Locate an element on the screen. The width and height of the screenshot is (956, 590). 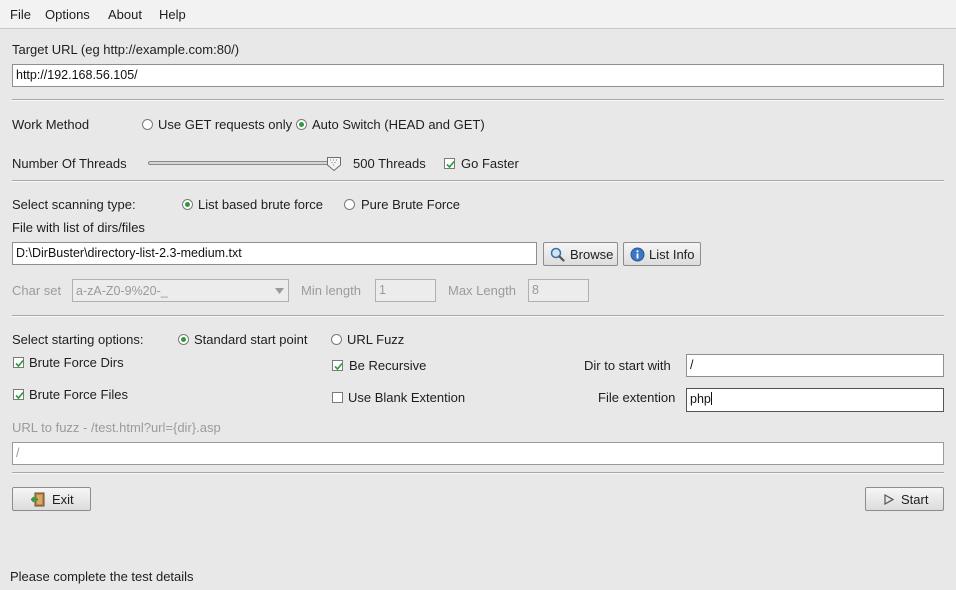
get-only-label: Use GET requests only is located at coordinates (225, 124).